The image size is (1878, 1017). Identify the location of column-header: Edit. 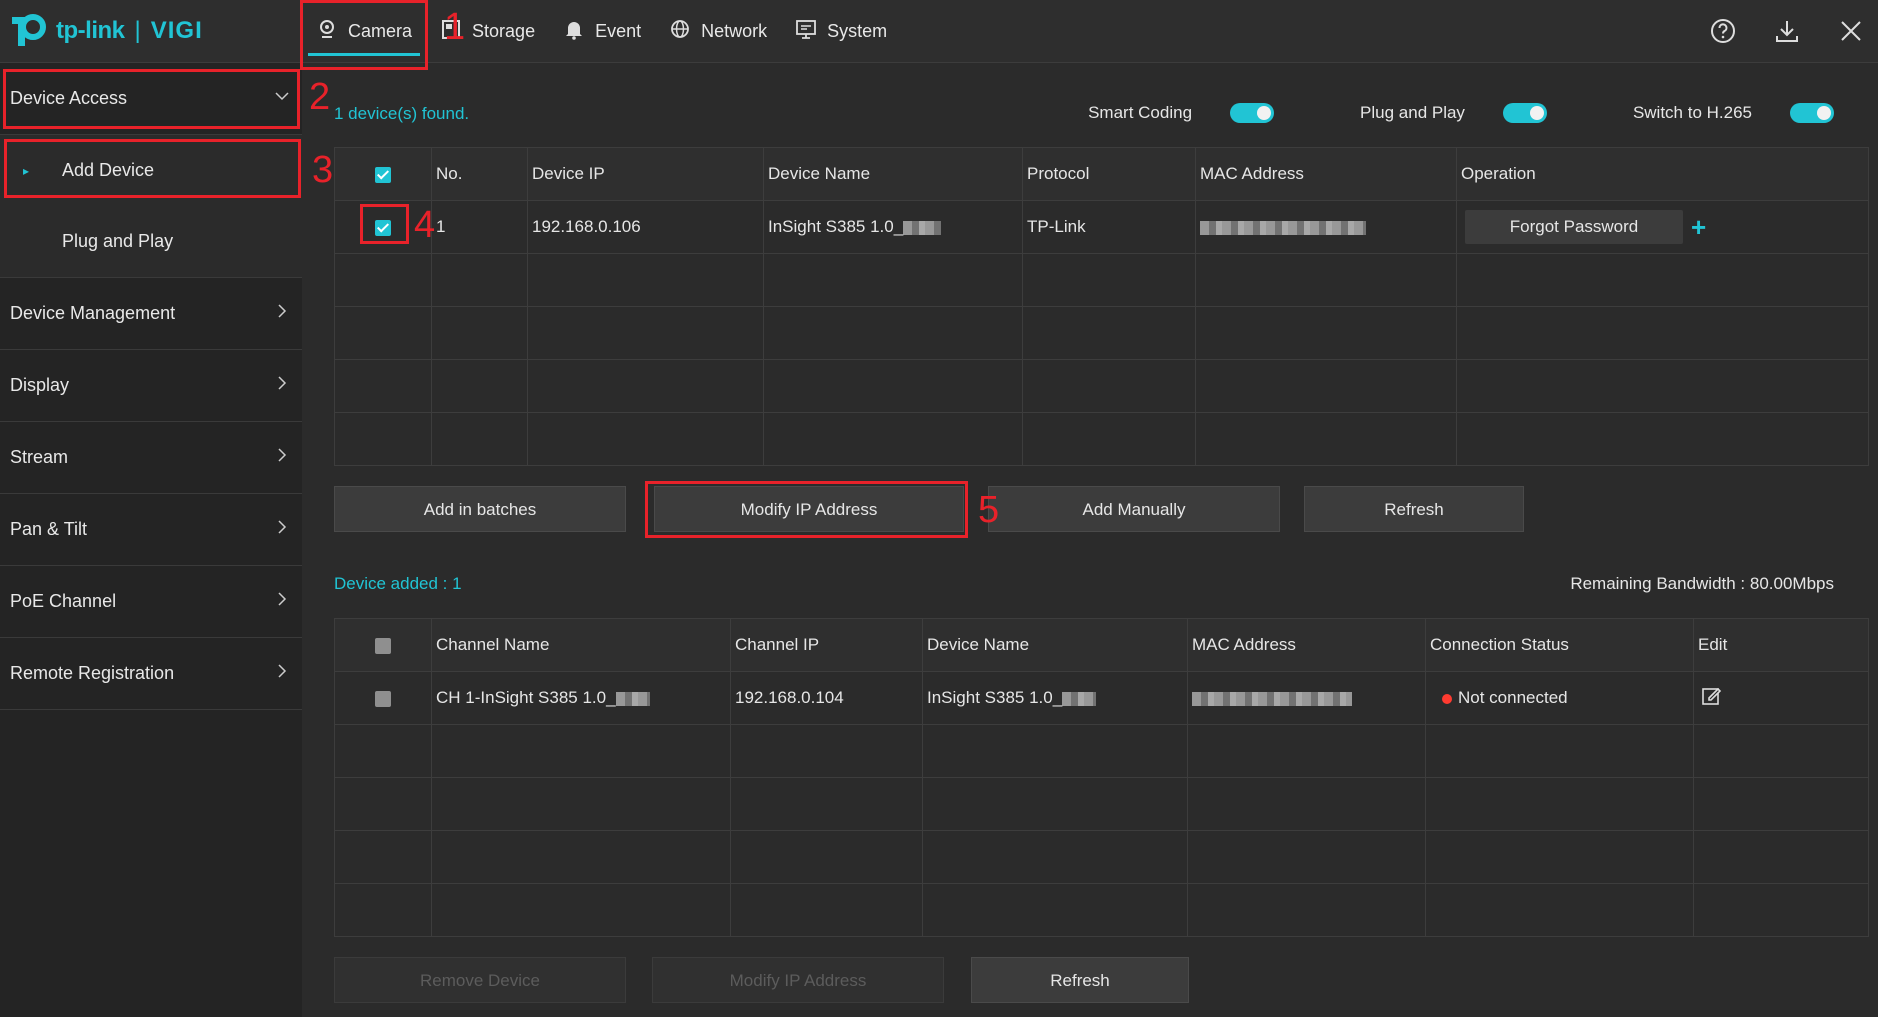
(1781, 645).